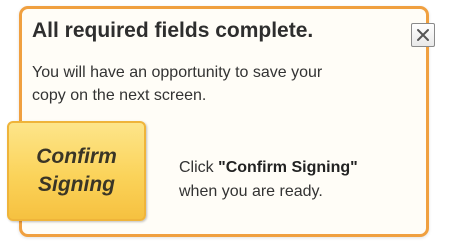  I want to click on confirm-button-label-line-1: Confirm, so click(76, 156).